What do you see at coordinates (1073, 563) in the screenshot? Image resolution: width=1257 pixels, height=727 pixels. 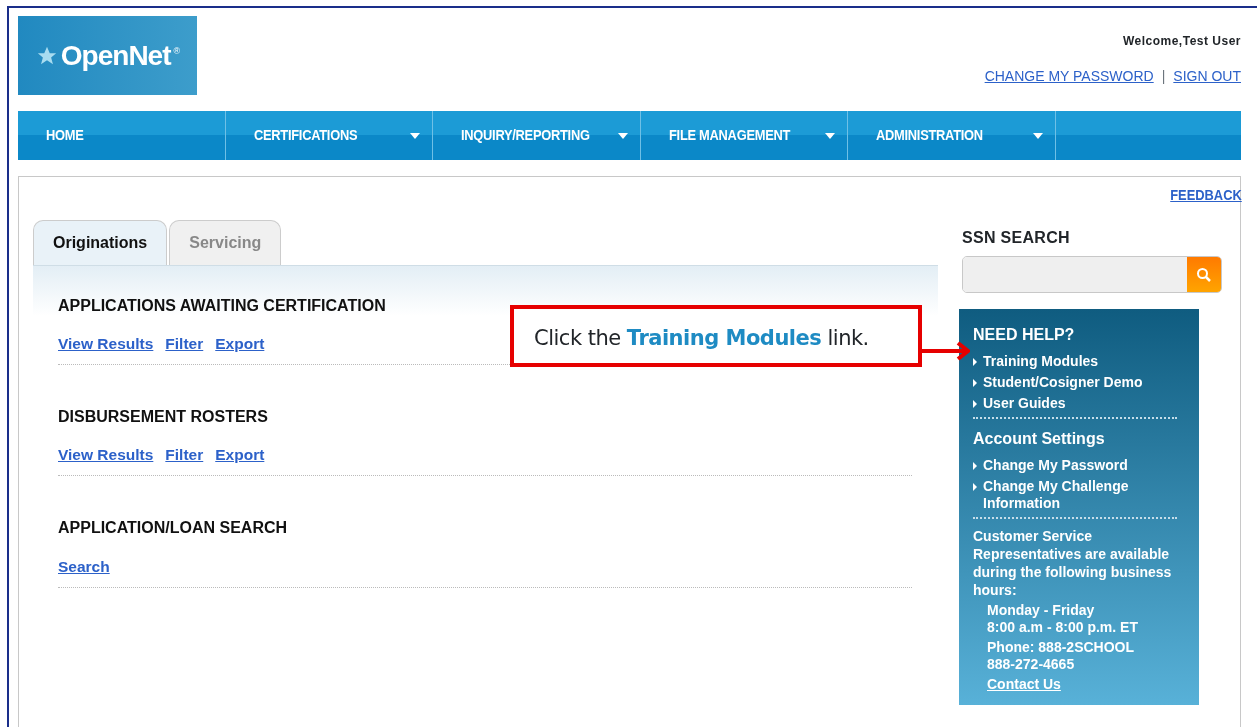 I see `service-text: Customer Service Representatives are available during the following business hours:` at bounding box center [1073, 563].